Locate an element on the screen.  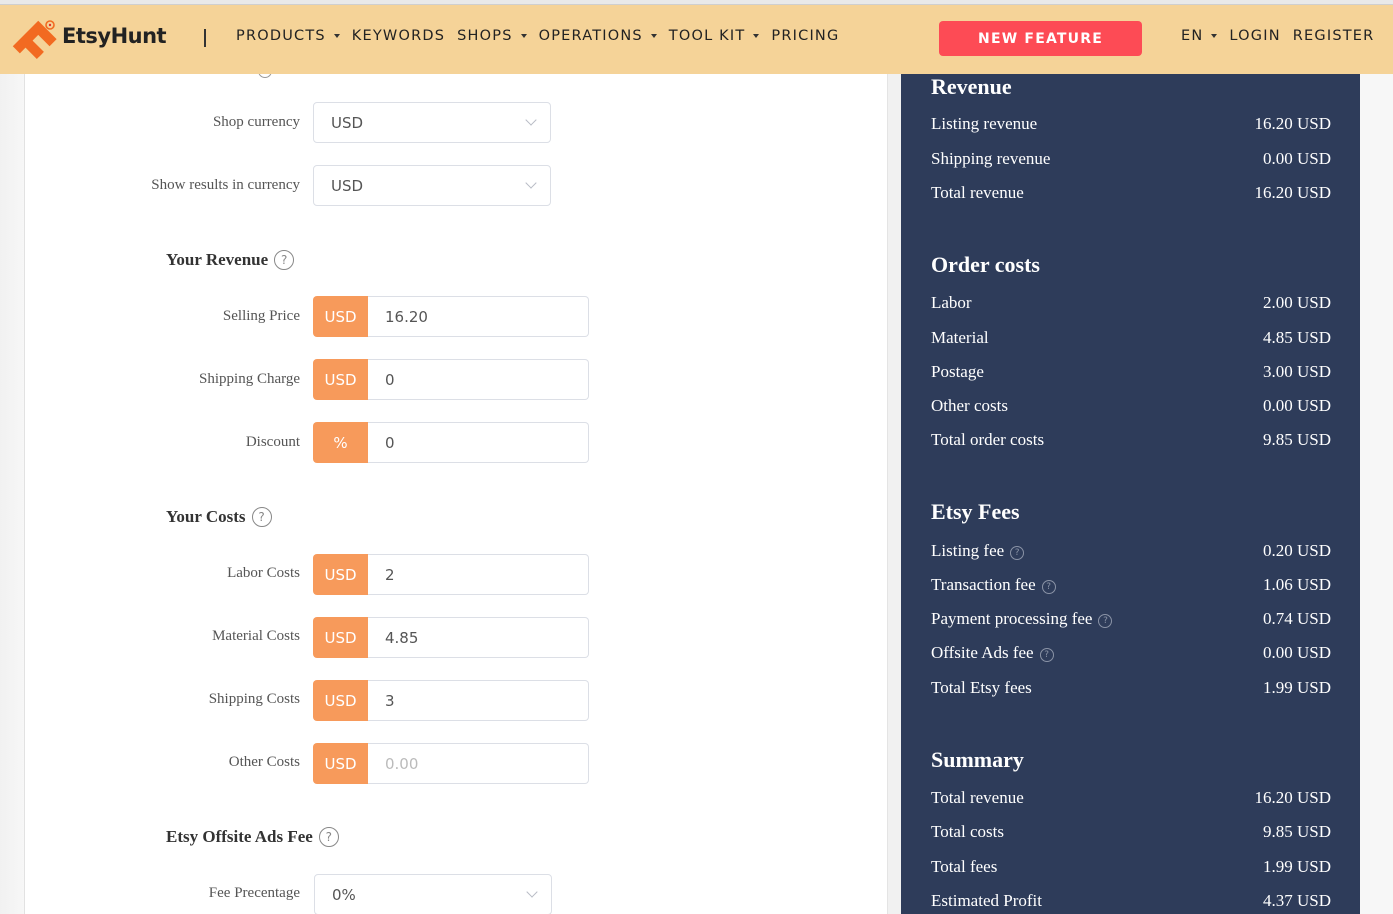
login-link: LOGIN is located at coordinates (1254, 36).